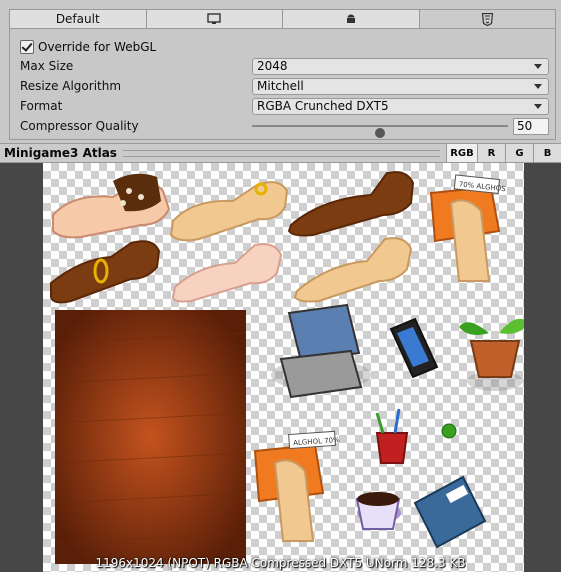 Image resolution: width=561 pixels, height=572 pixels. I want to click on notebook-sprite, so click(450, 512).